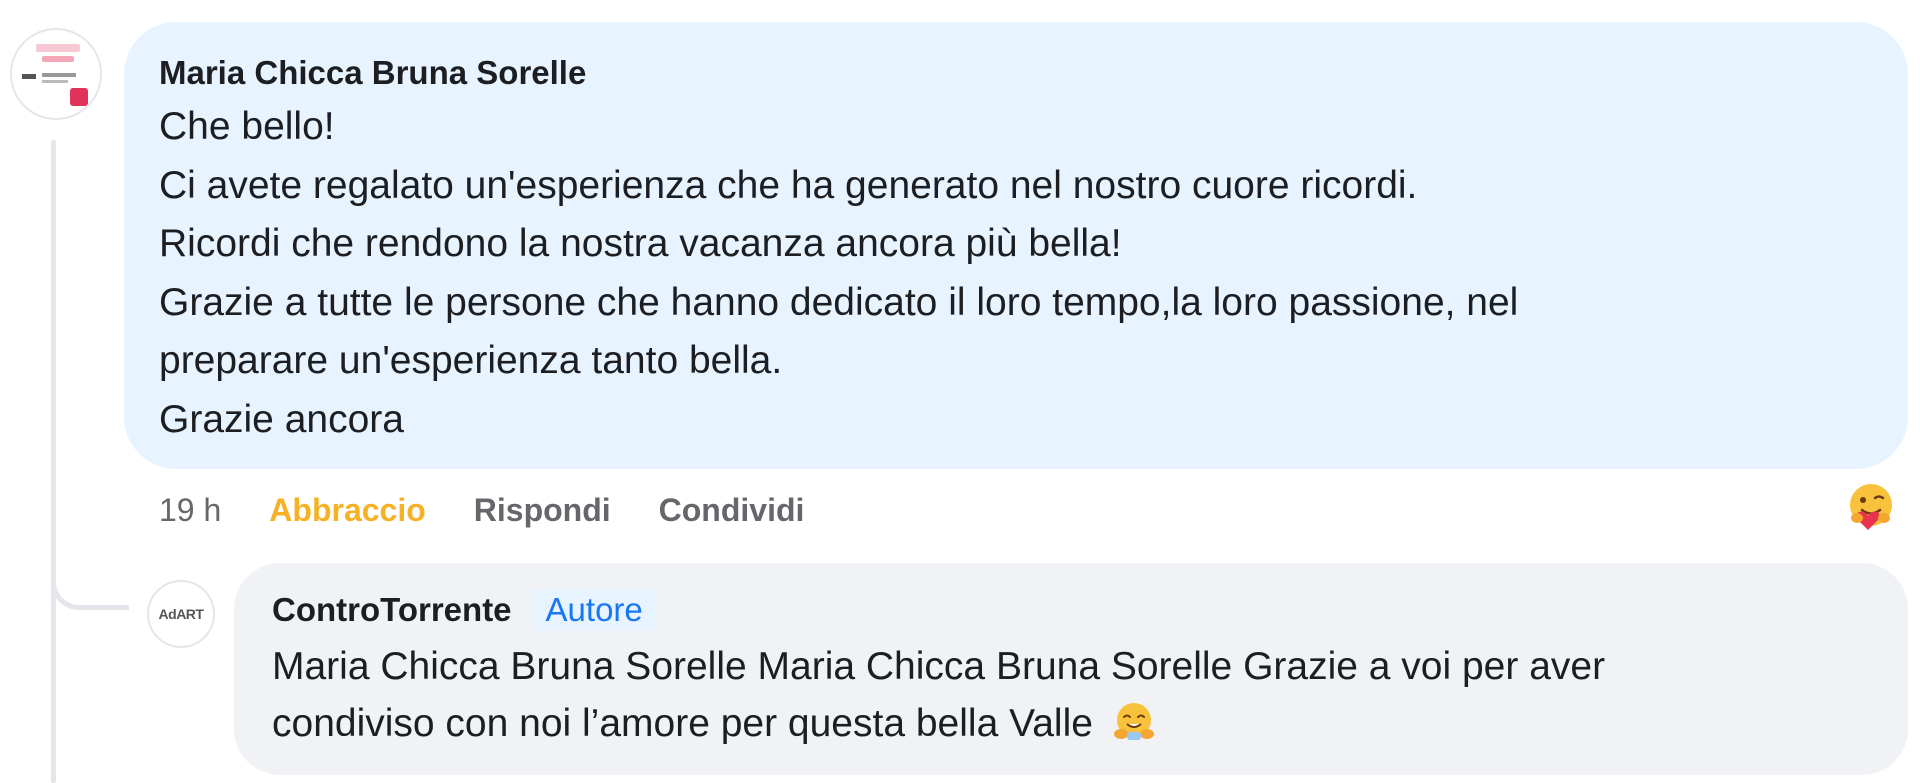  Describe the element at coordinates (392, 610) in the screenshot. I see `reply-author-name: ControTorrente` at that location.